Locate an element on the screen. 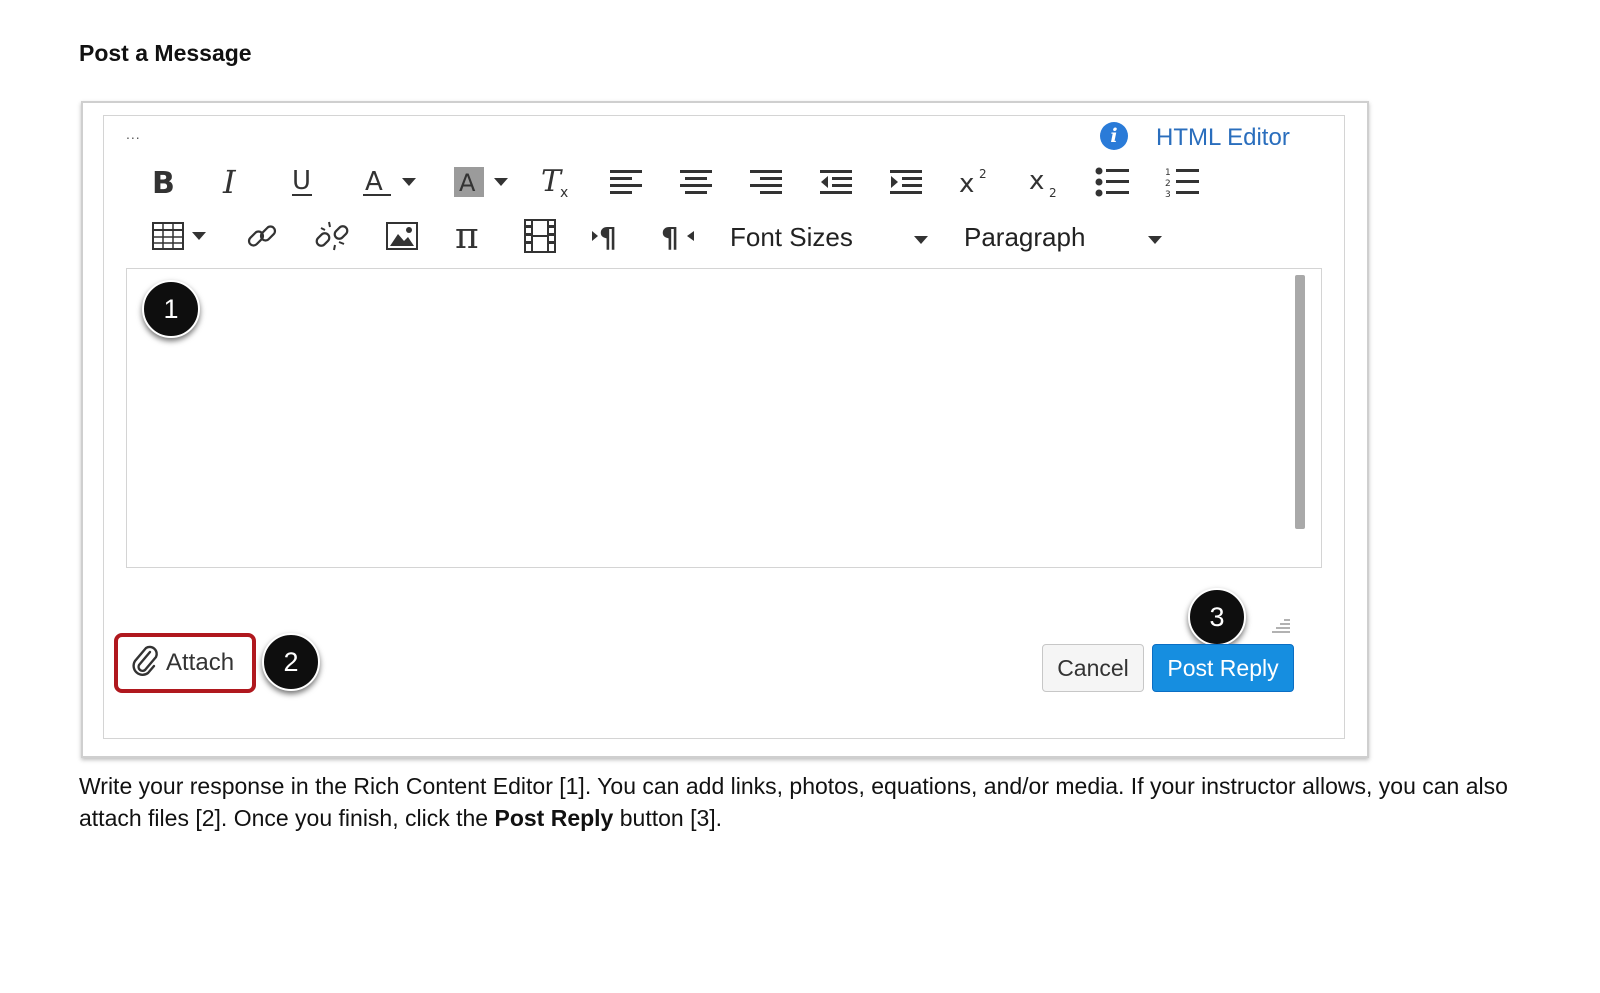 Image resolution: width=1600 pixels, height=993 pixels. media-icon is located at coordinates (540, 236).